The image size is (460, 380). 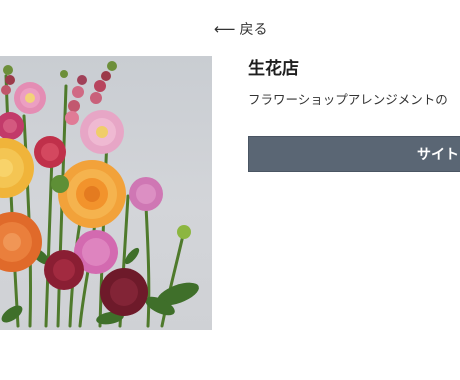 I want to click on back-link: ⟵ 戻る, so click(x=241, y=29).